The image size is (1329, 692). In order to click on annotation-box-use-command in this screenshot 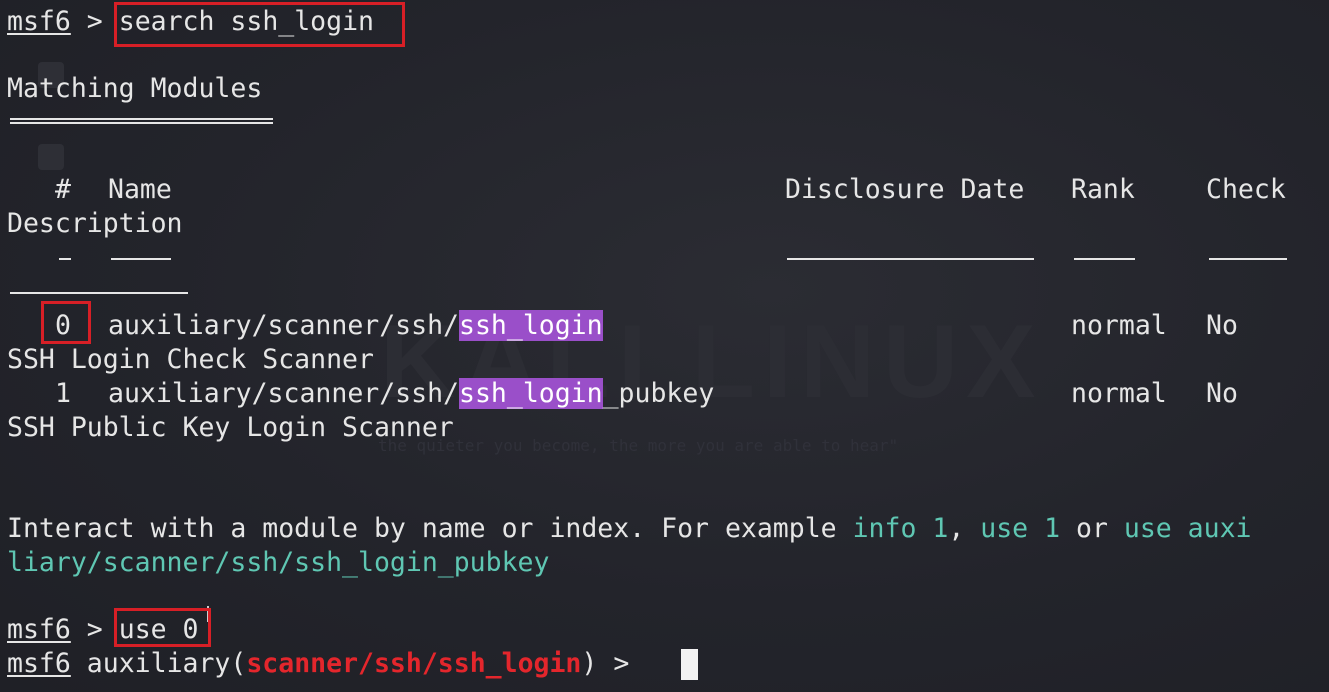, I will do `click(162, 627)`.